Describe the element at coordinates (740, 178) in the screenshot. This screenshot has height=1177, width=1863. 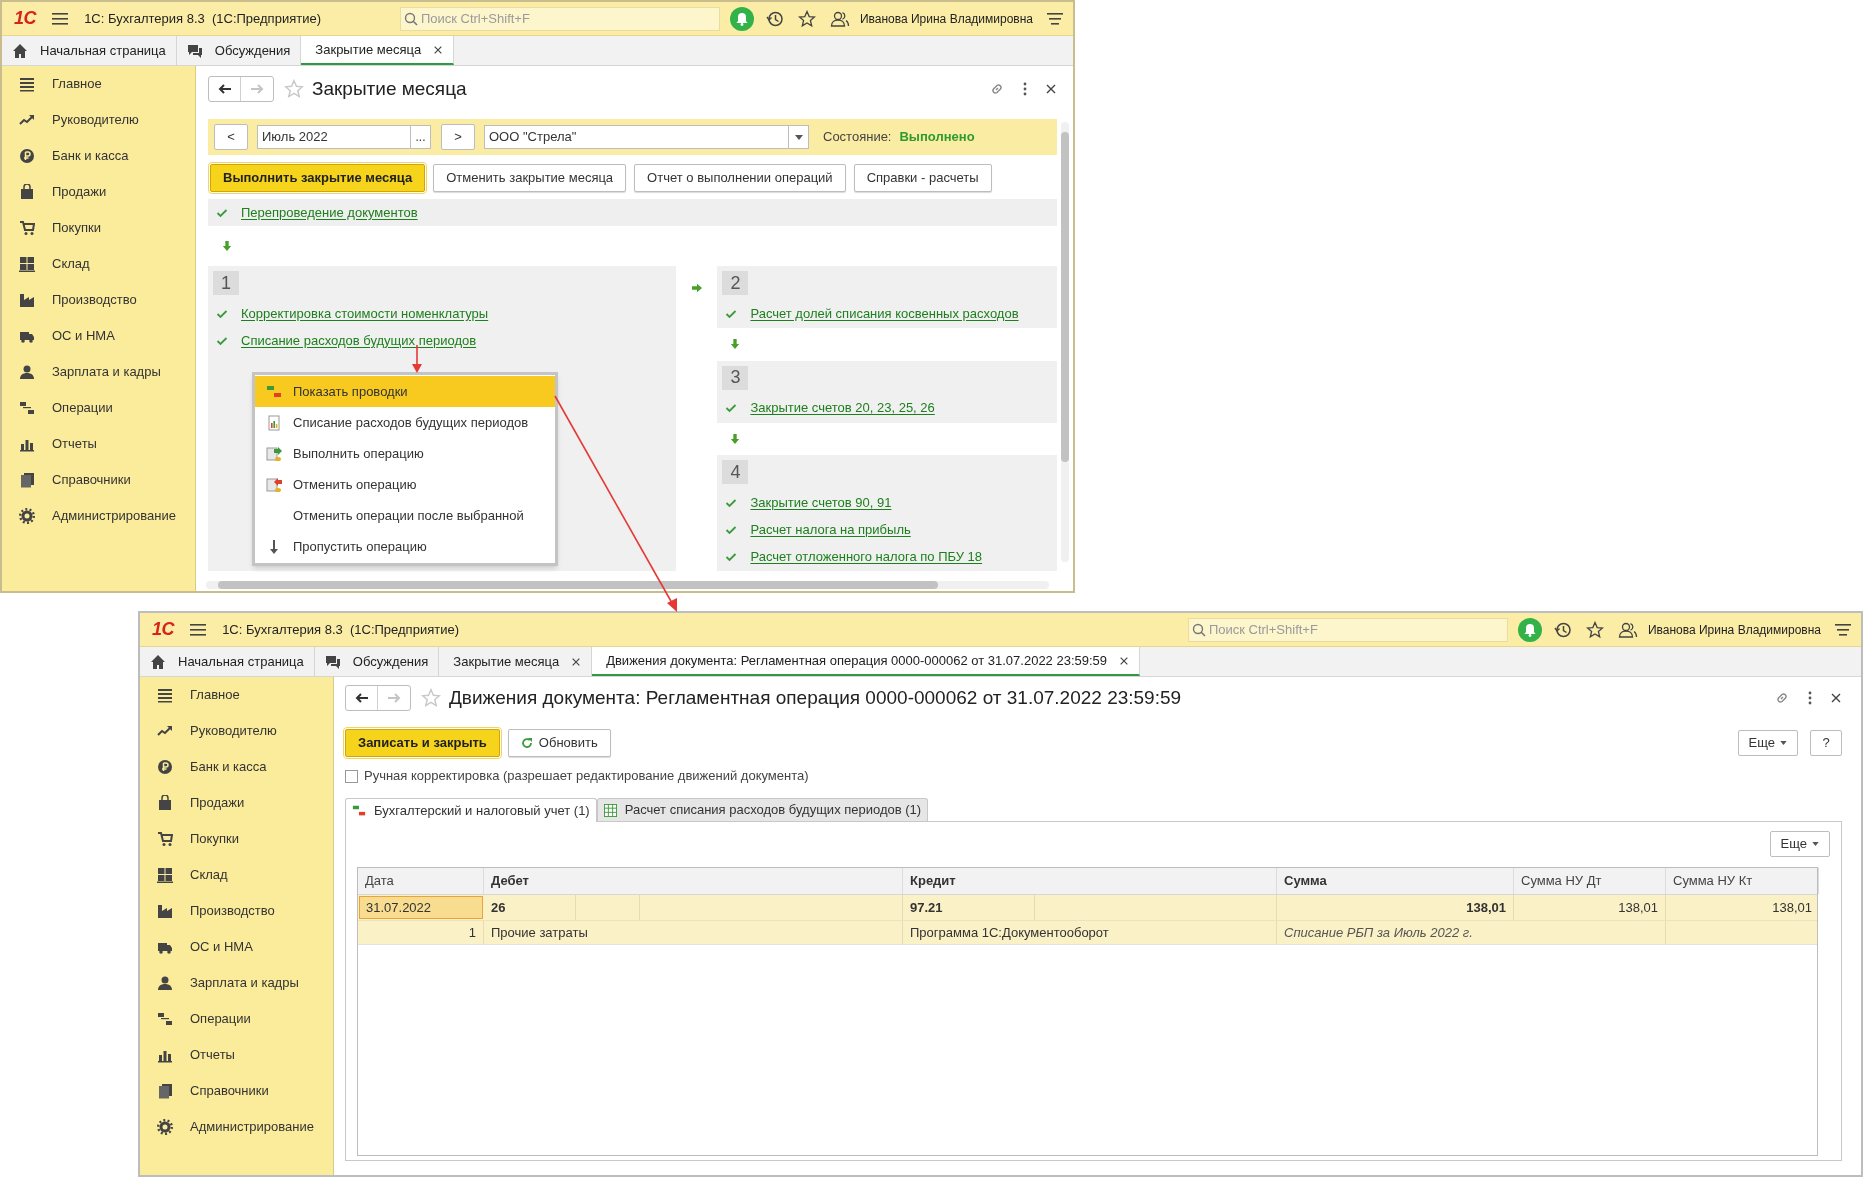
I see `action-button: Отчет о выполнении операций` at that location.